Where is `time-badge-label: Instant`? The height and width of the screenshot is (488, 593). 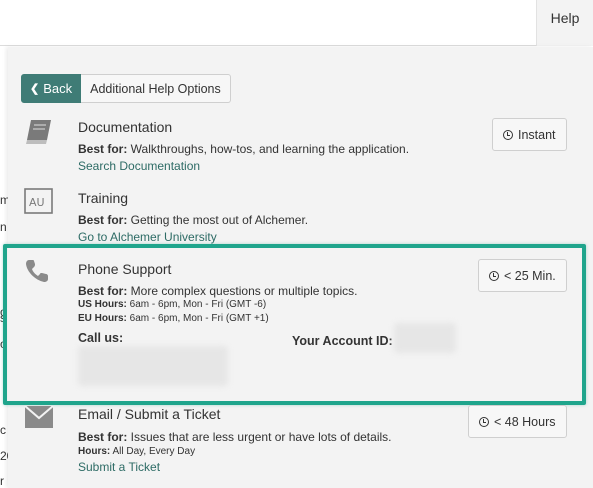 time-badge-label: Instant is located at coordinates (537, 134).